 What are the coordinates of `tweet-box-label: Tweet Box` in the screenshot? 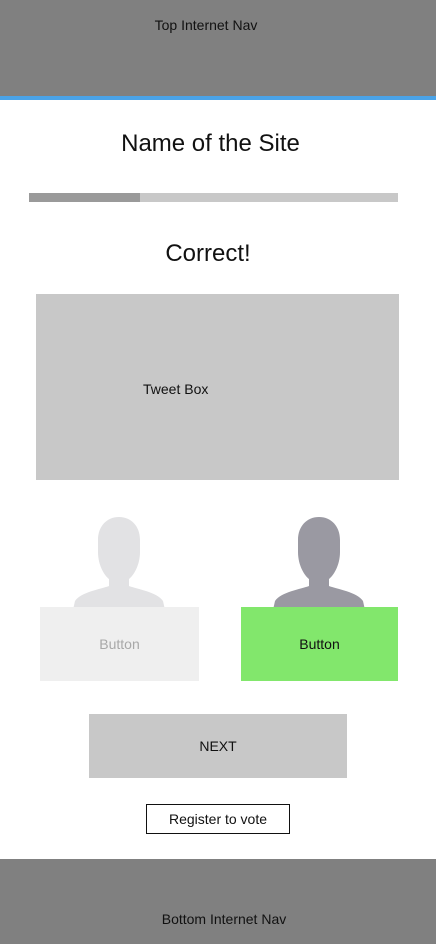 It's located at (176, 389).